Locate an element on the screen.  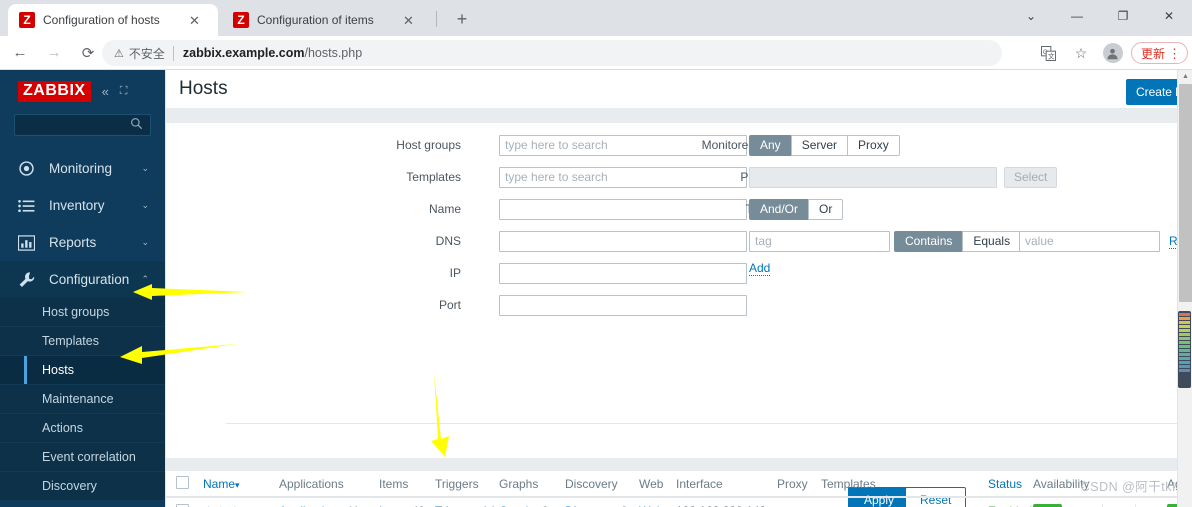
column-header-triggers: Triggers is located at coordinates (457, 483).